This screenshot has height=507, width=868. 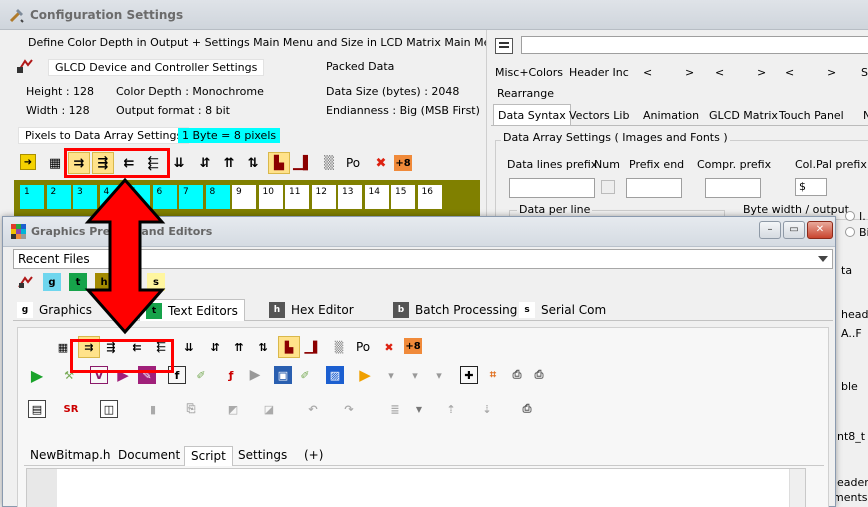 I want to click on comment-icon-3: ▾, so click(x=439, y=375).